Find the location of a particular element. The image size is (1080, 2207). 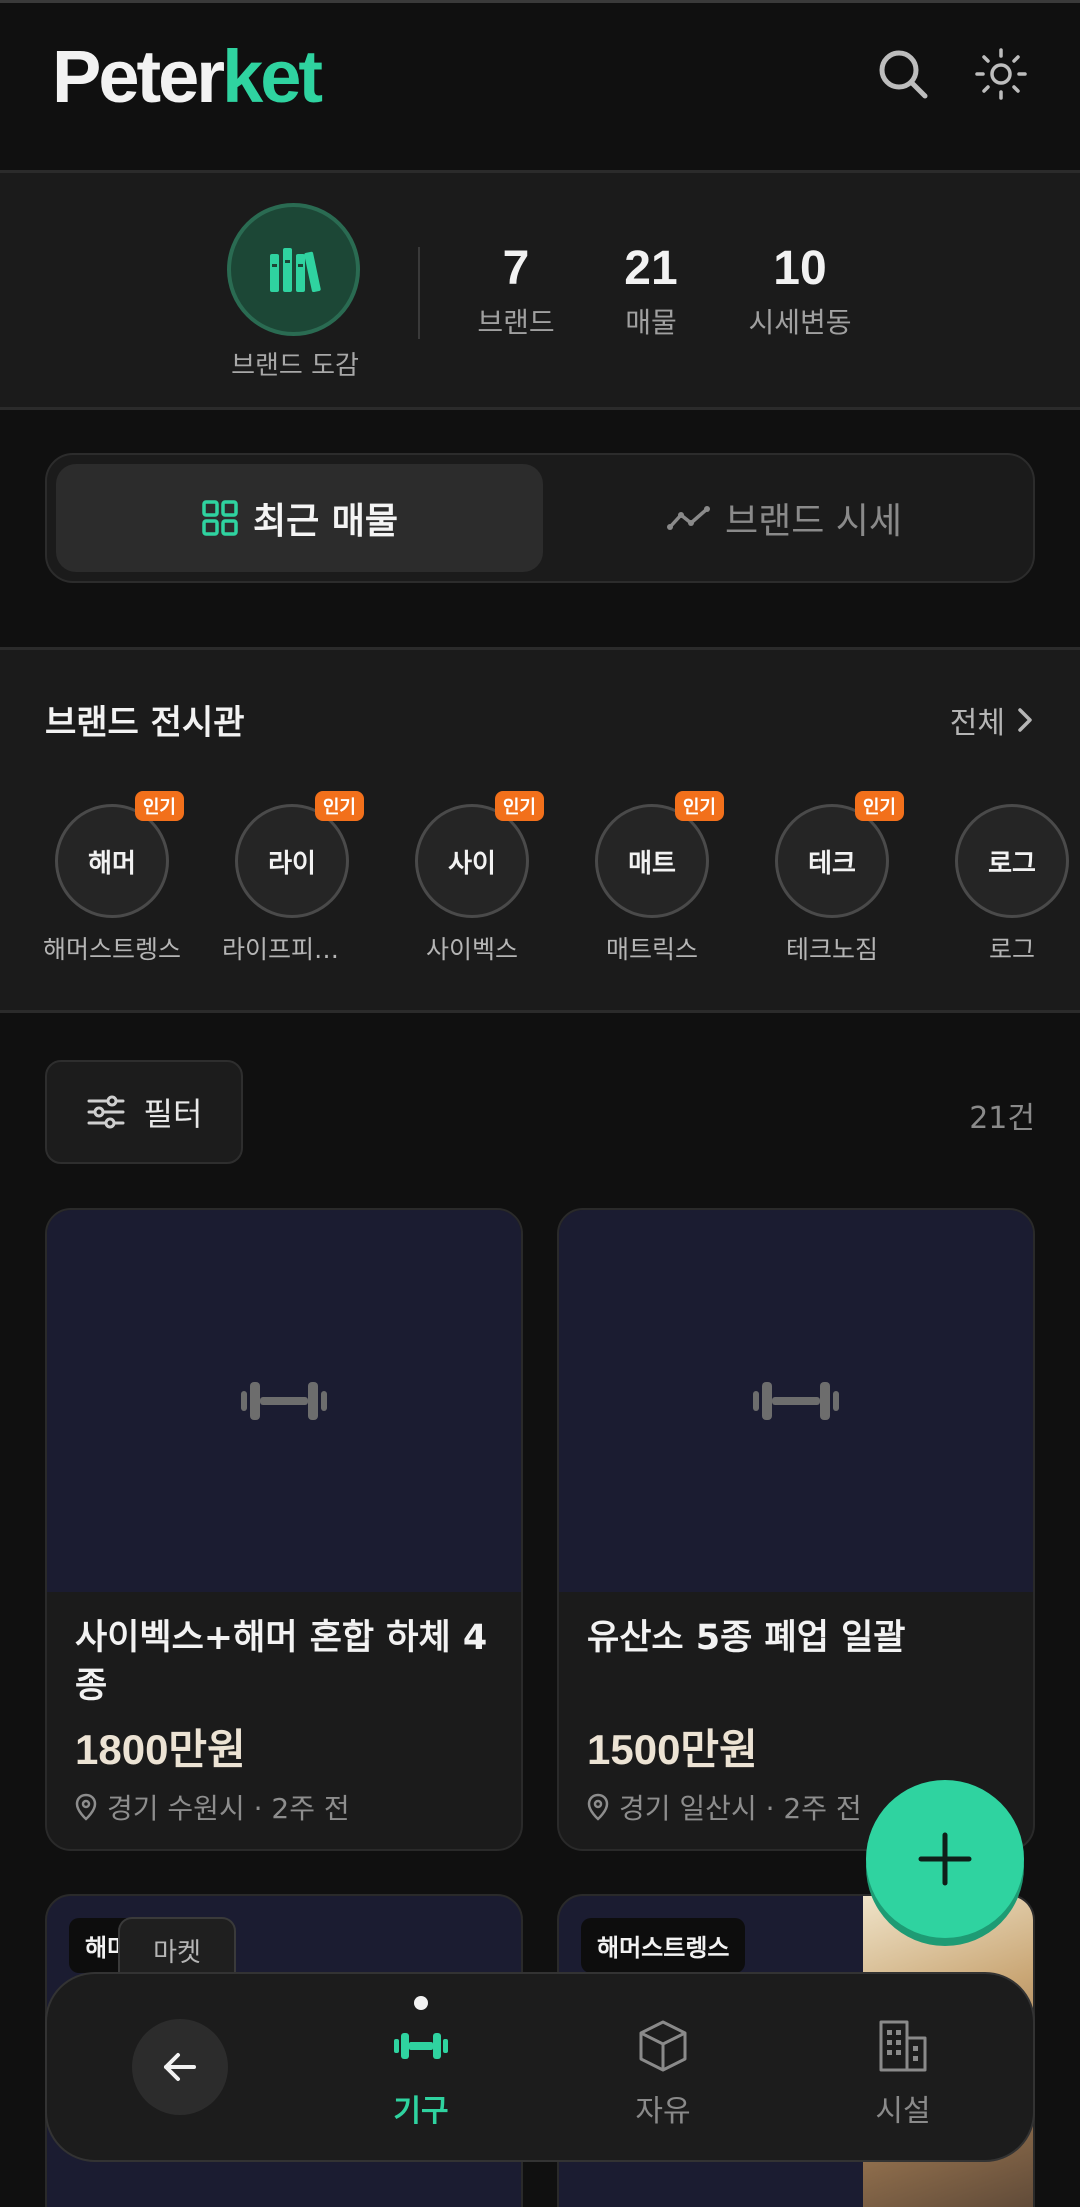

brand-item-hammer-strength: 해머 인기 해머스트렝스 is located at coordinates (112, 878).